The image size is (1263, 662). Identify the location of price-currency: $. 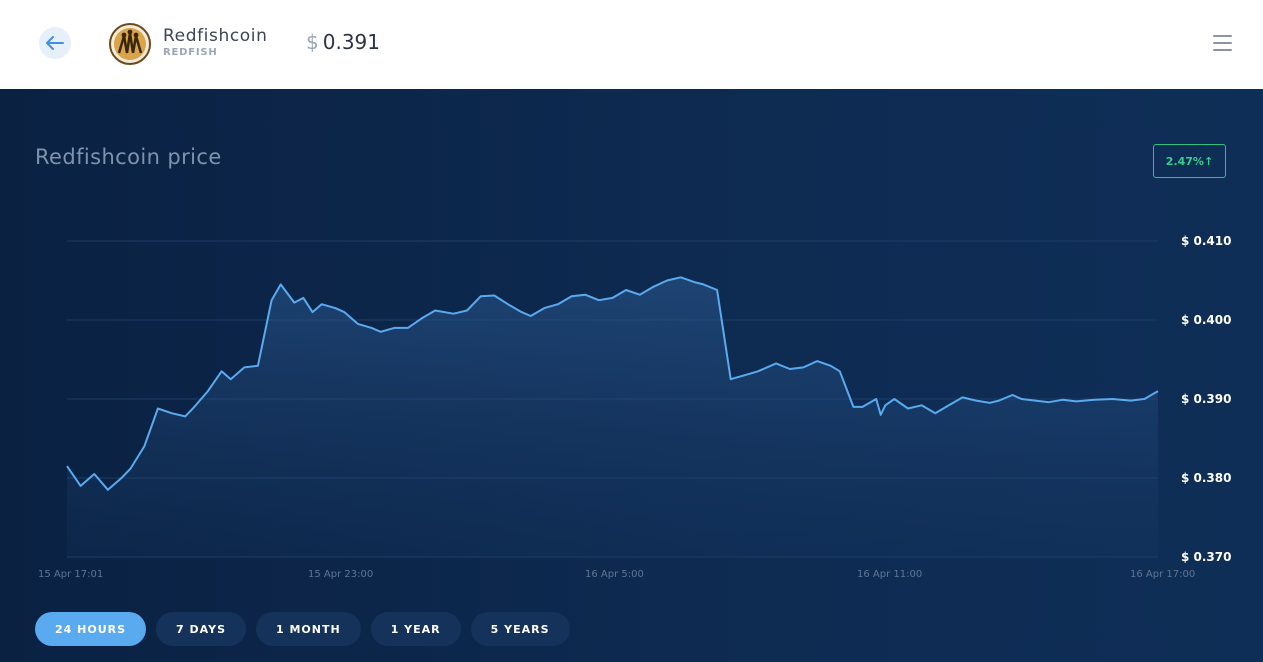
(312, 42).